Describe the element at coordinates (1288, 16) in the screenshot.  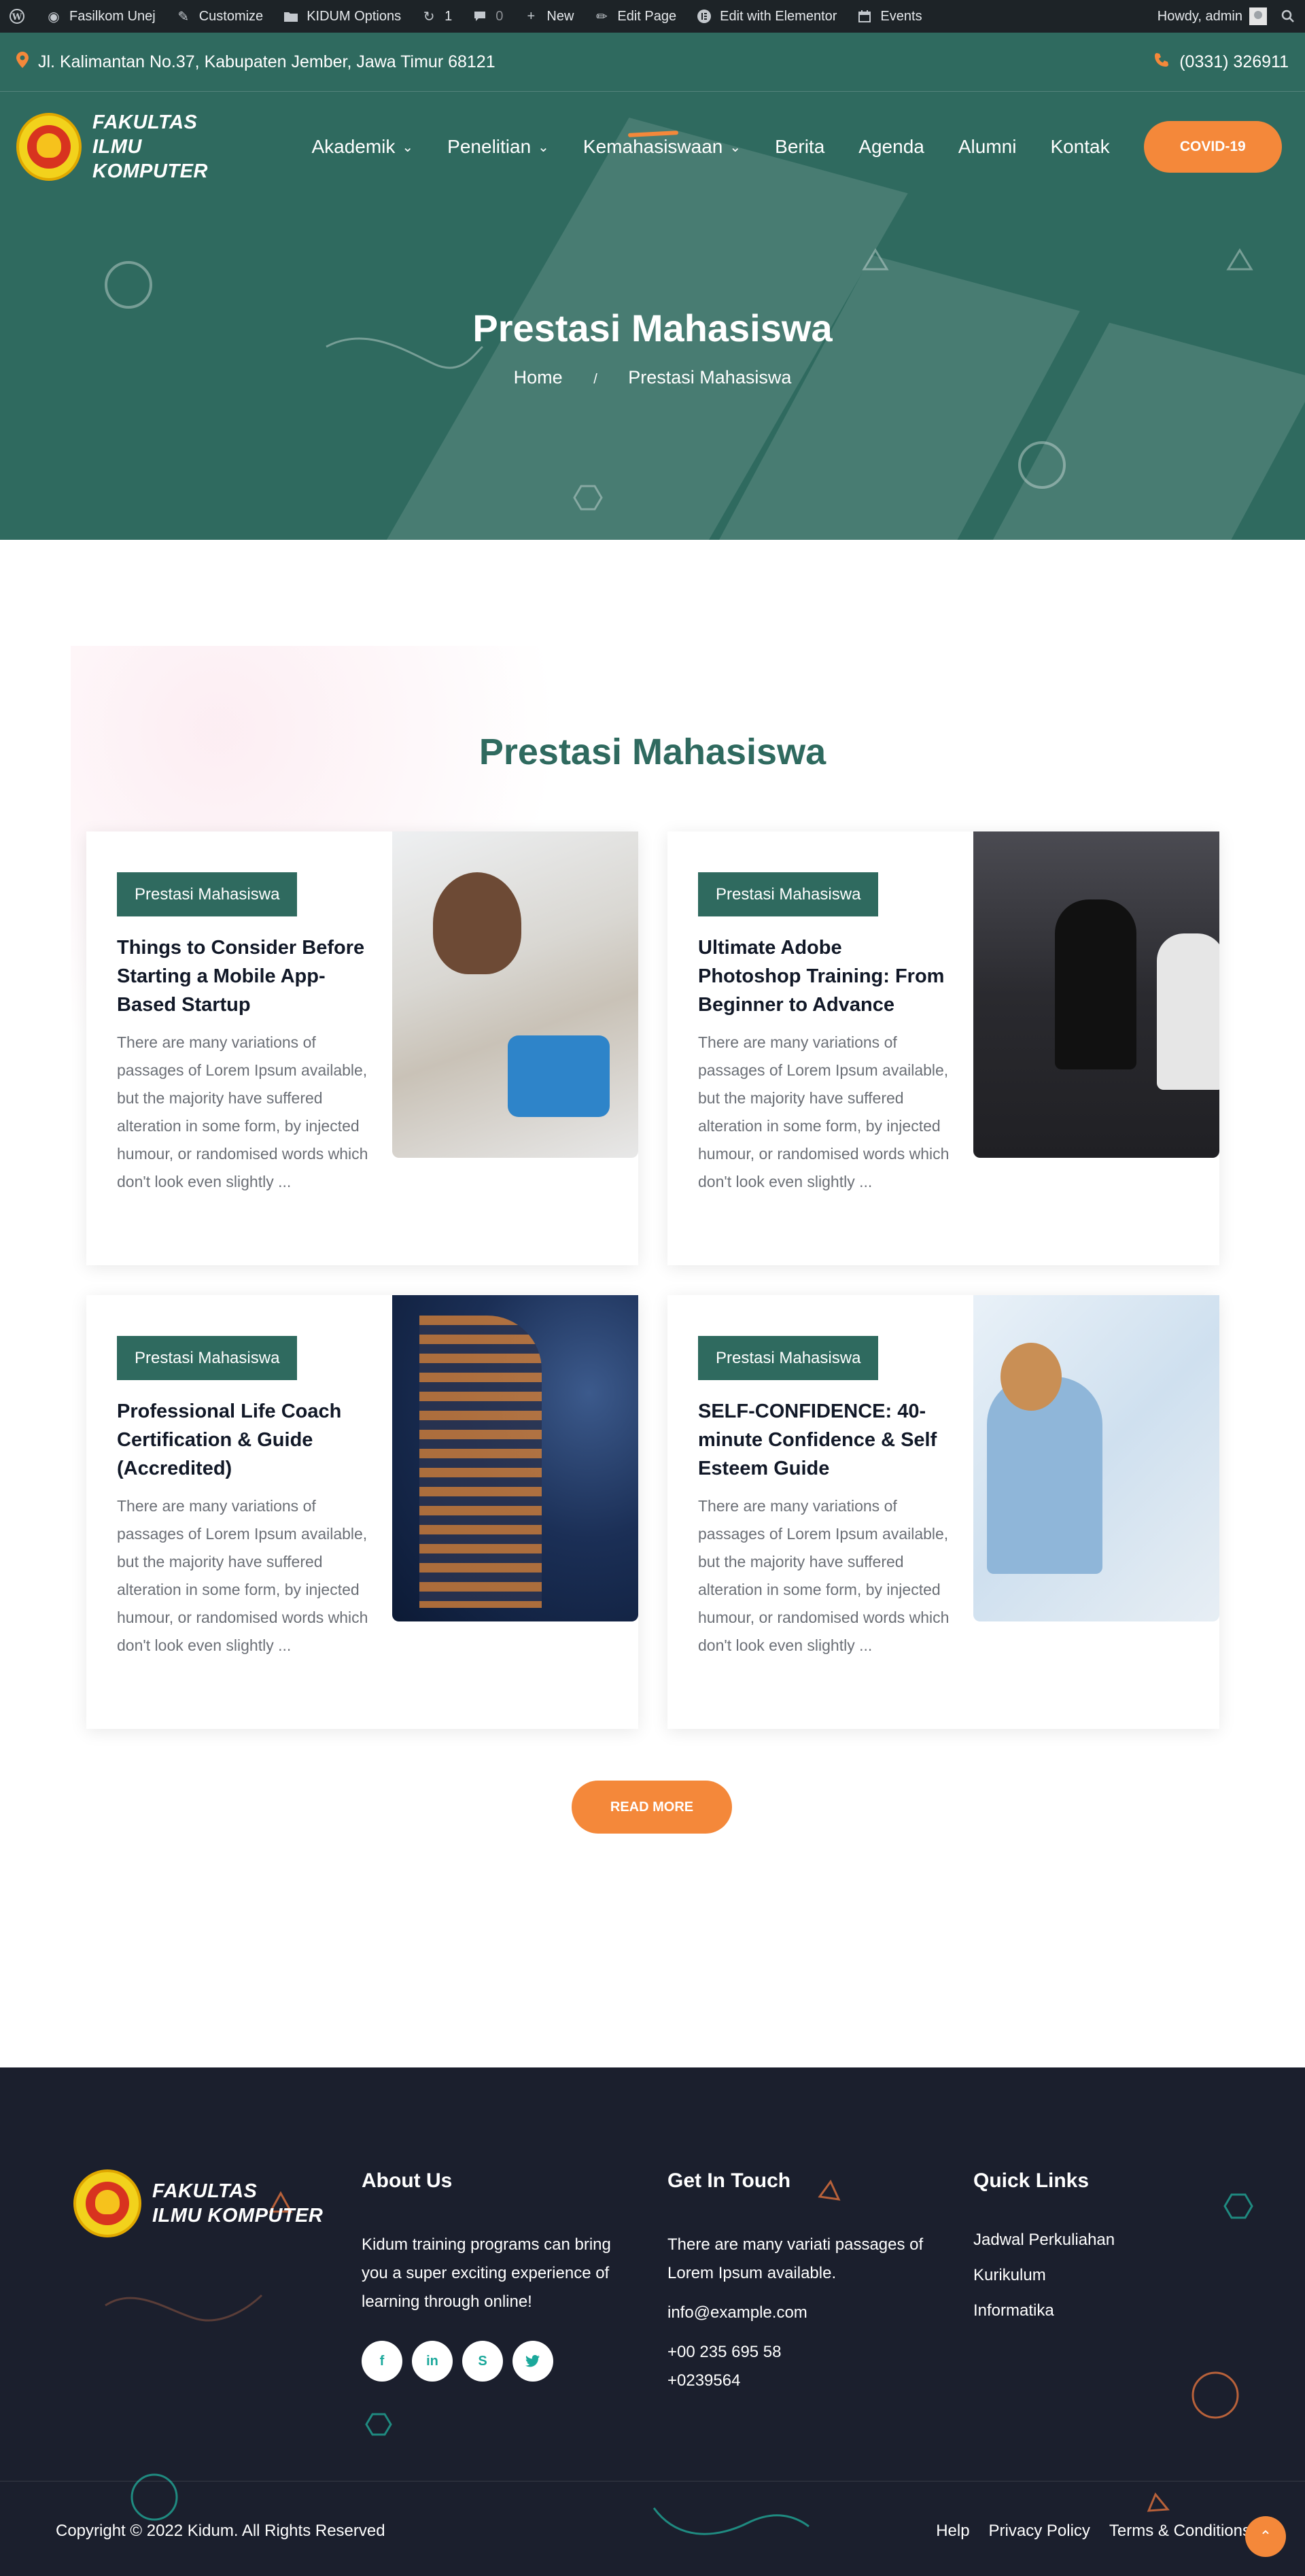
I see `search-icon` at that location.